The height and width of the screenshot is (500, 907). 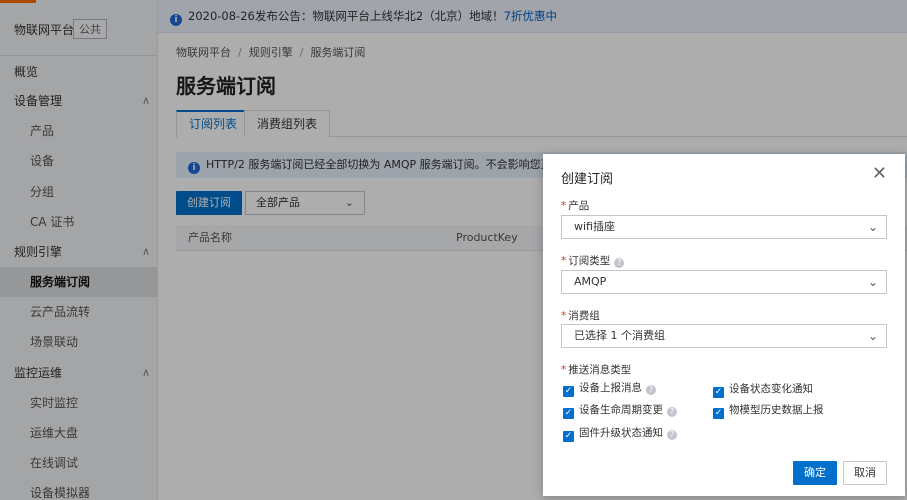 I want to click on checkbox-label: 物模型历史数据上报, so click(x=776, y=410).